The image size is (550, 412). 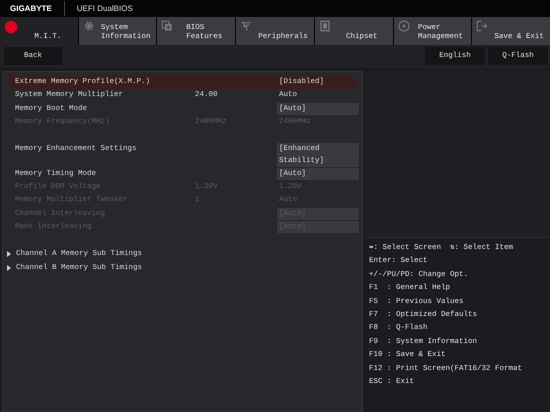 What do you see at coordinates (32, 8) in the screenshot?
I see `brand-logo: GIGABYTE` at bounding box center [32, 8].